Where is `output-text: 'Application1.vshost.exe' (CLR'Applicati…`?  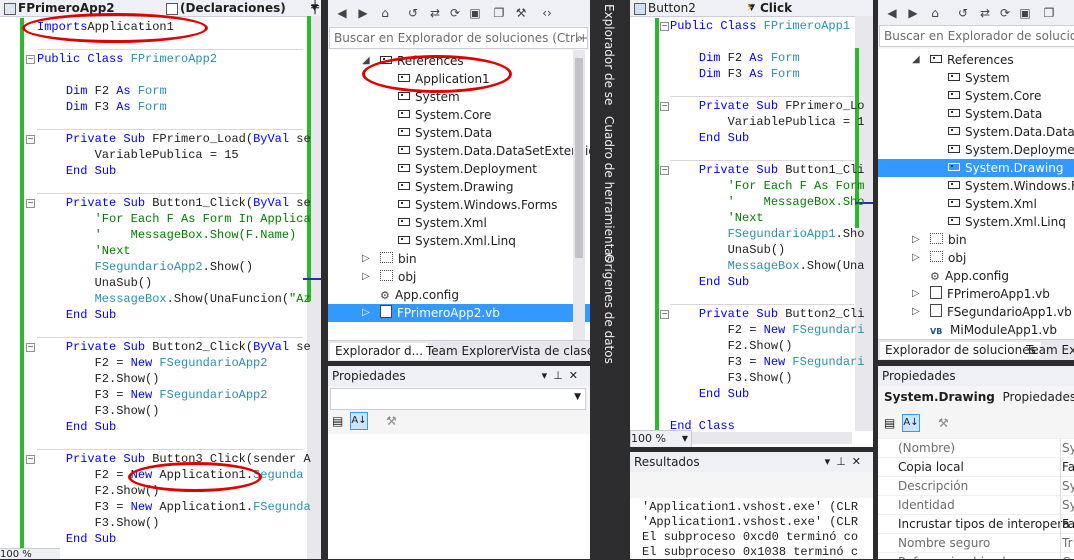 output-text: 'Application1.vshost.exe' (CLR'Applicati… is located at coordinates (756, 530).